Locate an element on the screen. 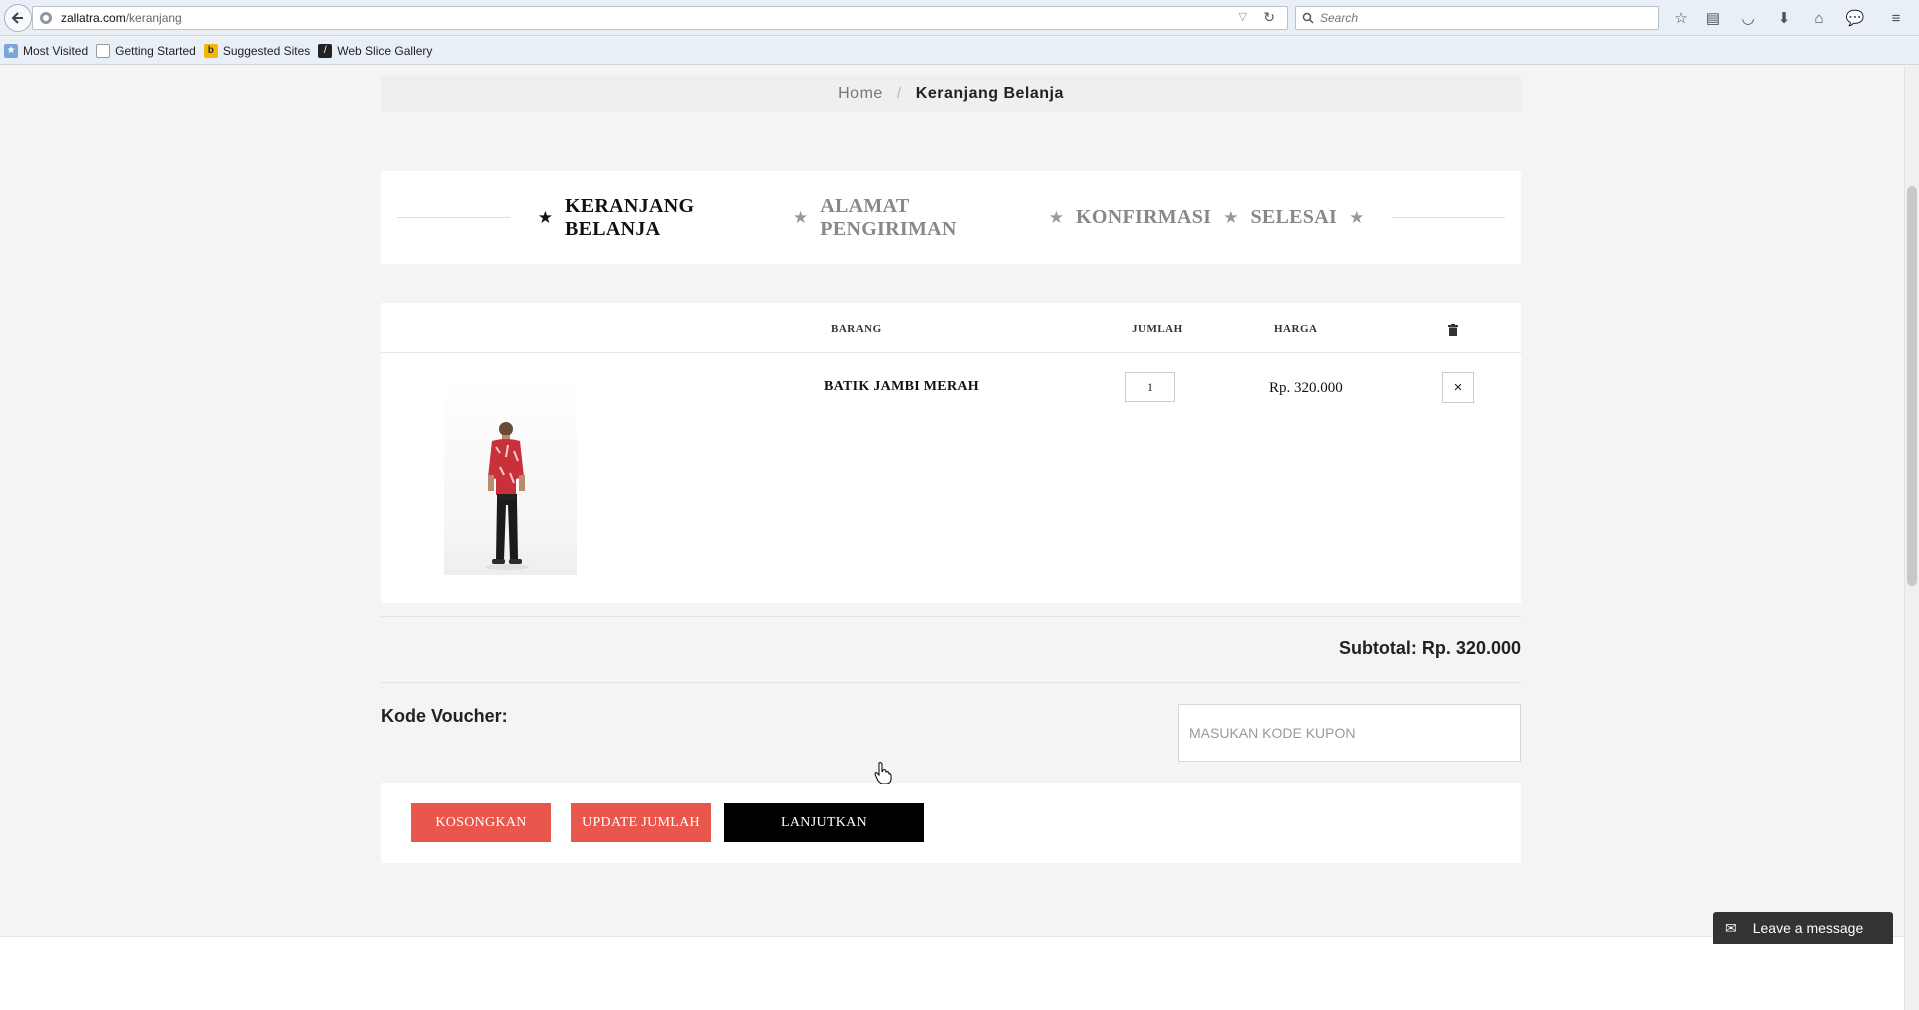 The image size is (1919, 1010). breadcrumb-current: Keranjang Belanja is located at coordinates (989, 93).